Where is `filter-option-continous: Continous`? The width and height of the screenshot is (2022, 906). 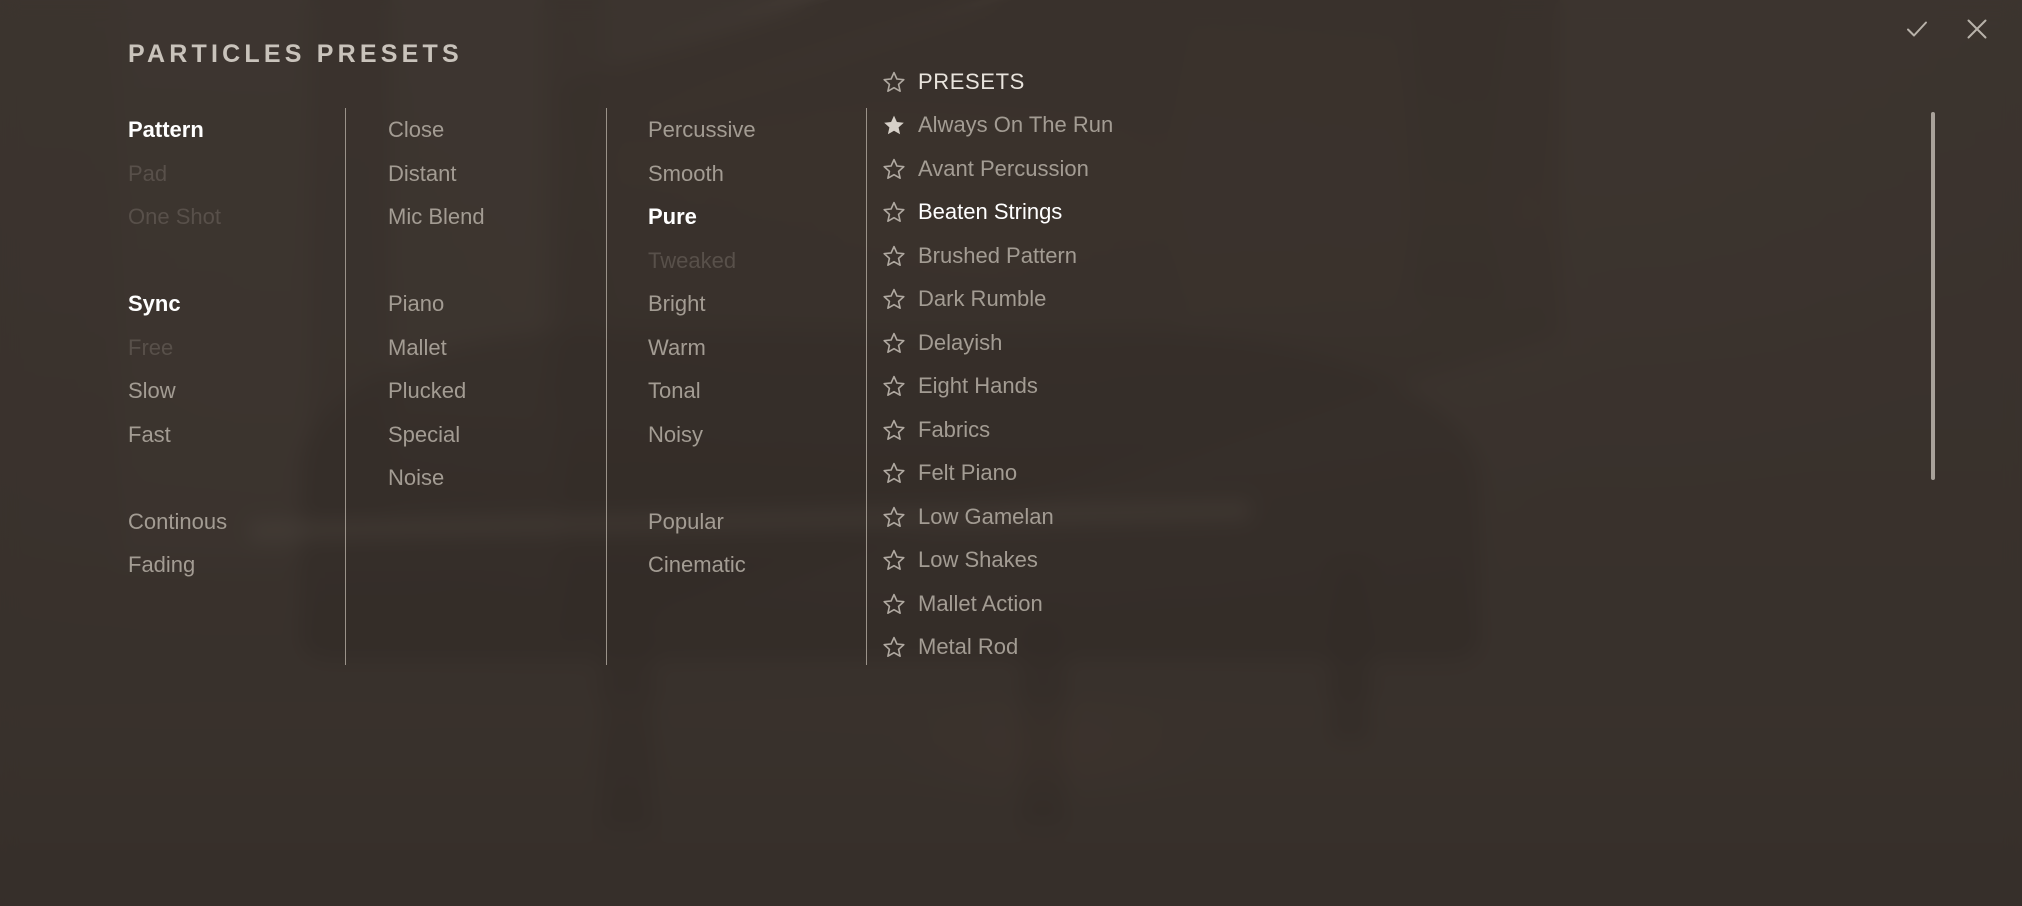
filter-option-continous: Continous is located at coordinates (233, 522).